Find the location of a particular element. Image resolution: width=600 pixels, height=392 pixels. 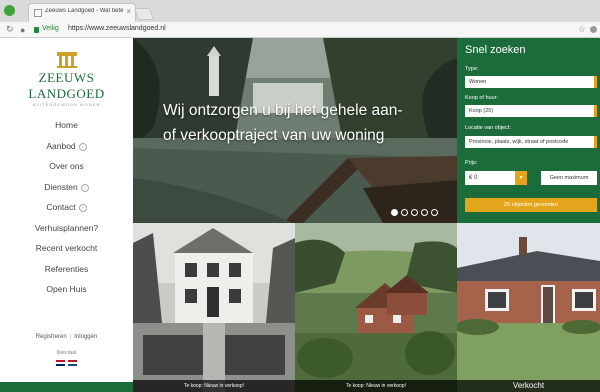

browser-tab-bar: Zeeuws Landgoed - Wat betekent... × is located at coordinates (300, 11).